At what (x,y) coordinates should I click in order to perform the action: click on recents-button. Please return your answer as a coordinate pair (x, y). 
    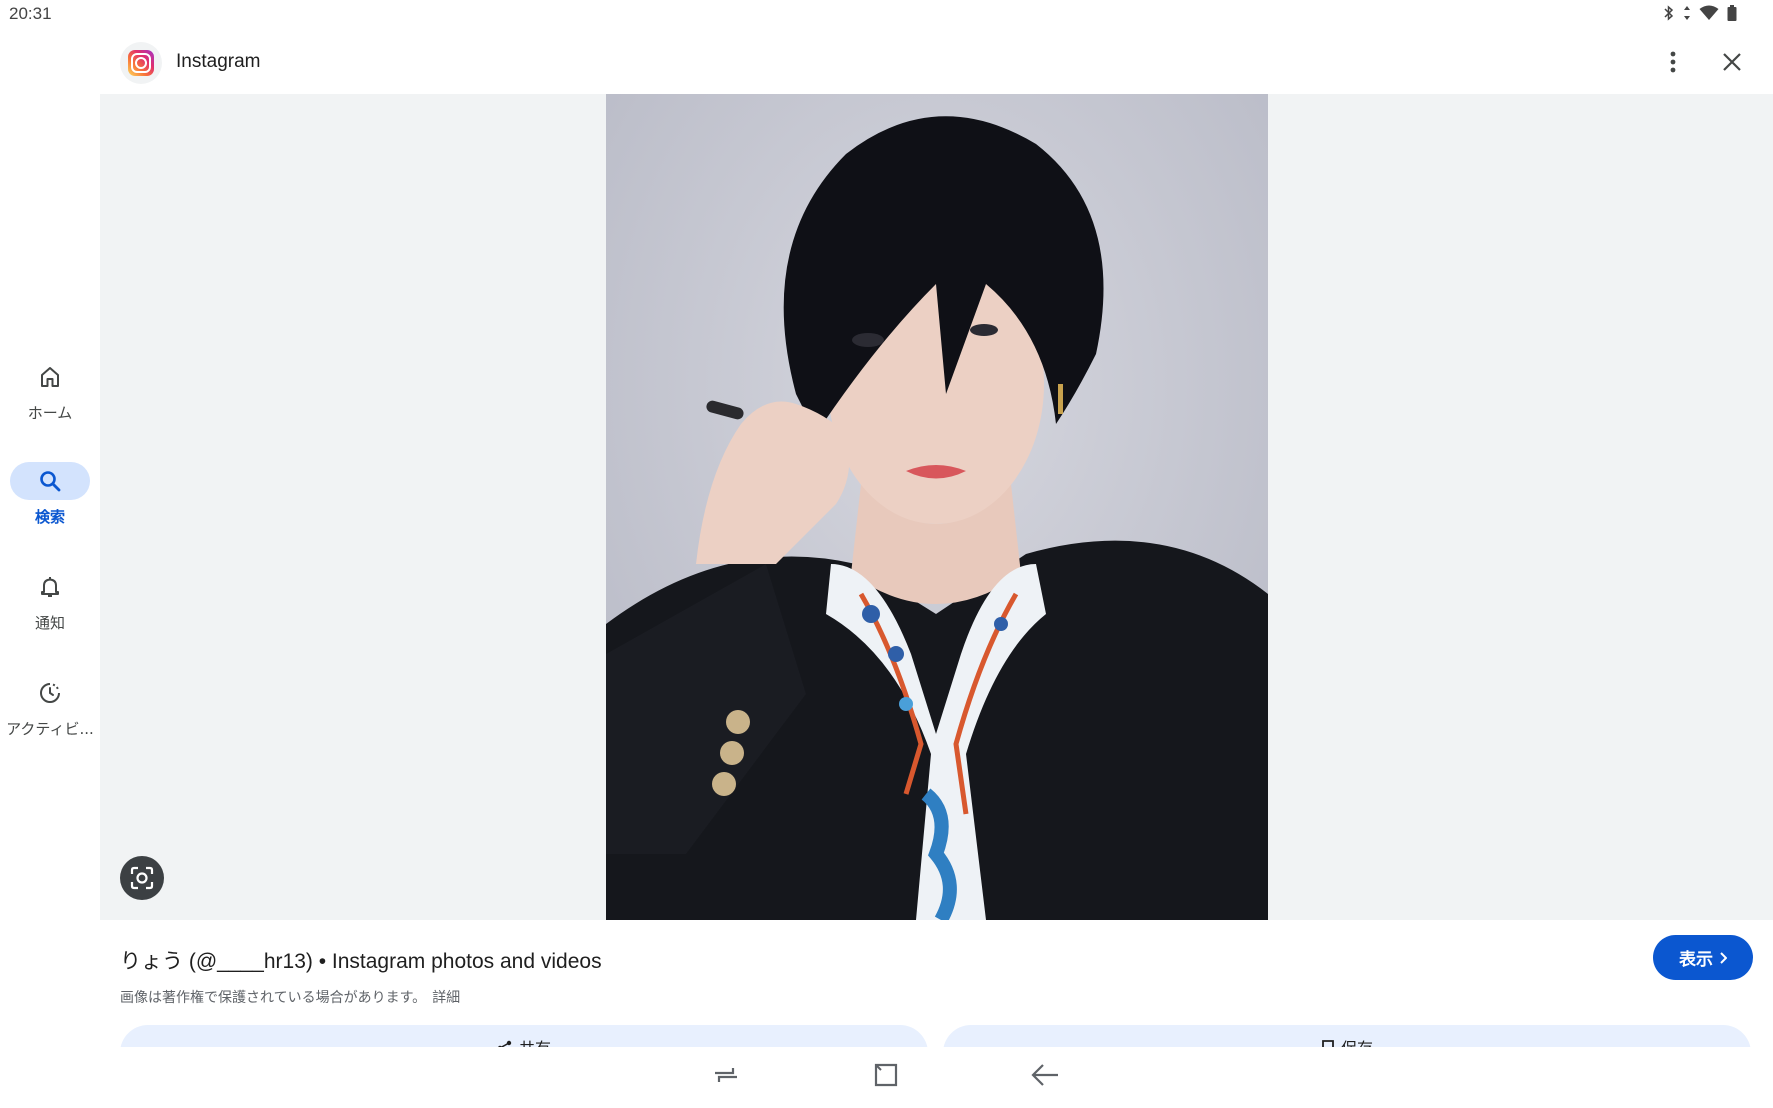
    Looking at the image, I should click on (726, 1077).